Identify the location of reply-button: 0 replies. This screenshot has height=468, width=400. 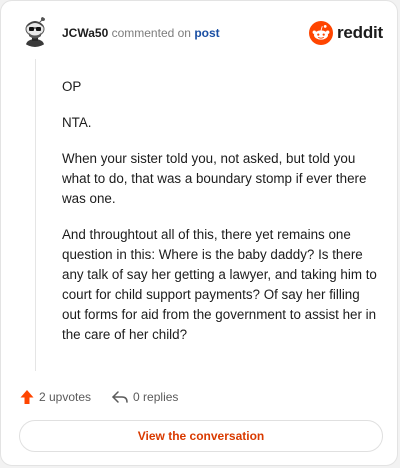
(144, 397).